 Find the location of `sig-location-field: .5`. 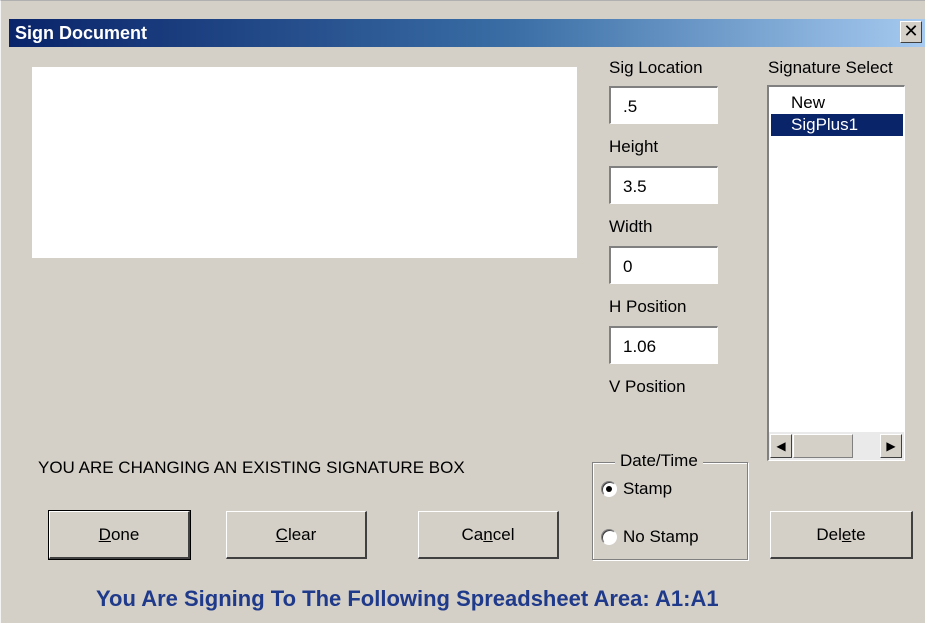

sig-location-field: .5 is located at coordinates (663, 105).